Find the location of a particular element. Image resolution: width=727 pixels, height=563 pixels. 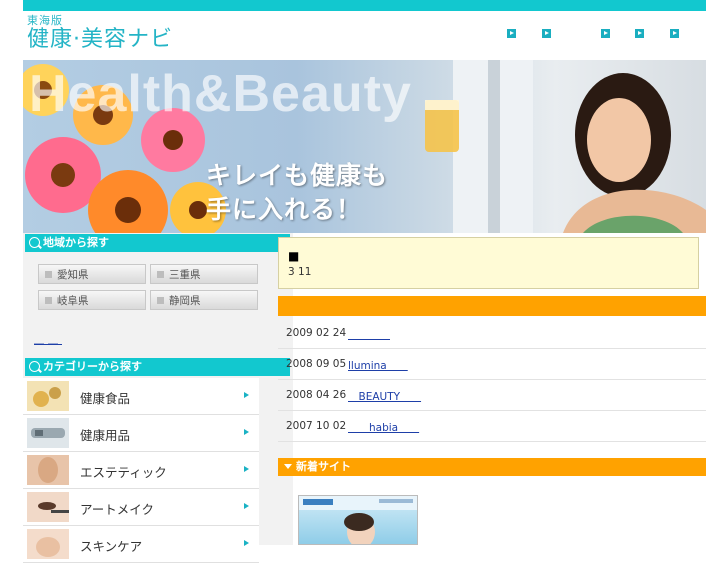

category-label: エステティック is located at coordinates (123, 472).